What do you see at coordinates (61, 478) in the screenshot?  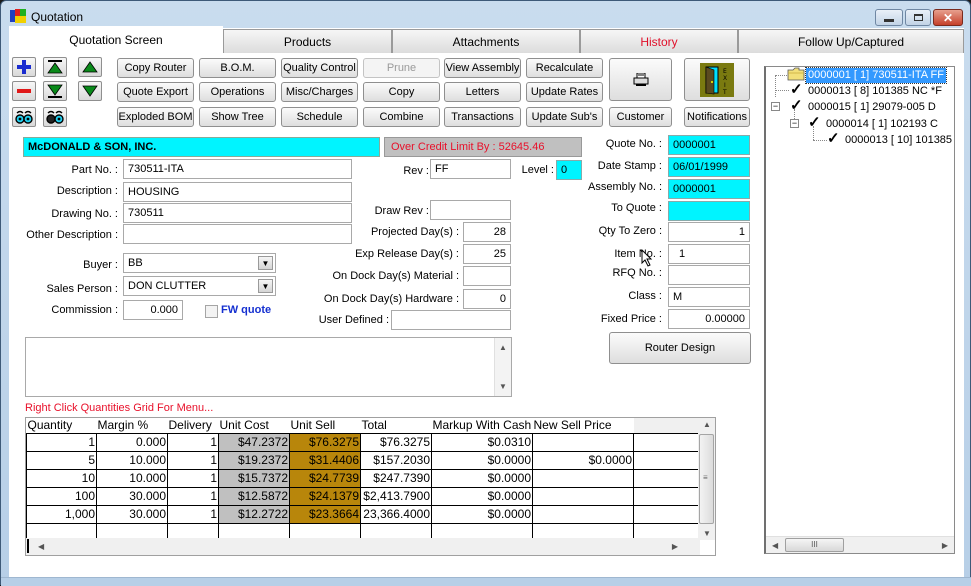 I see `grid-cell: 10` at bounding box center [61, 478].